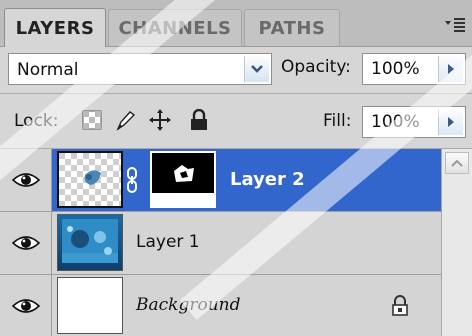  I want to click on blend-opacity-row: Normal Opacity: 100%, so click(236, 70).